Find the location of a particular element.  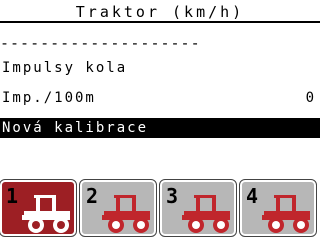

tractor-3-button: 3 is located at coordinates (198, 208).